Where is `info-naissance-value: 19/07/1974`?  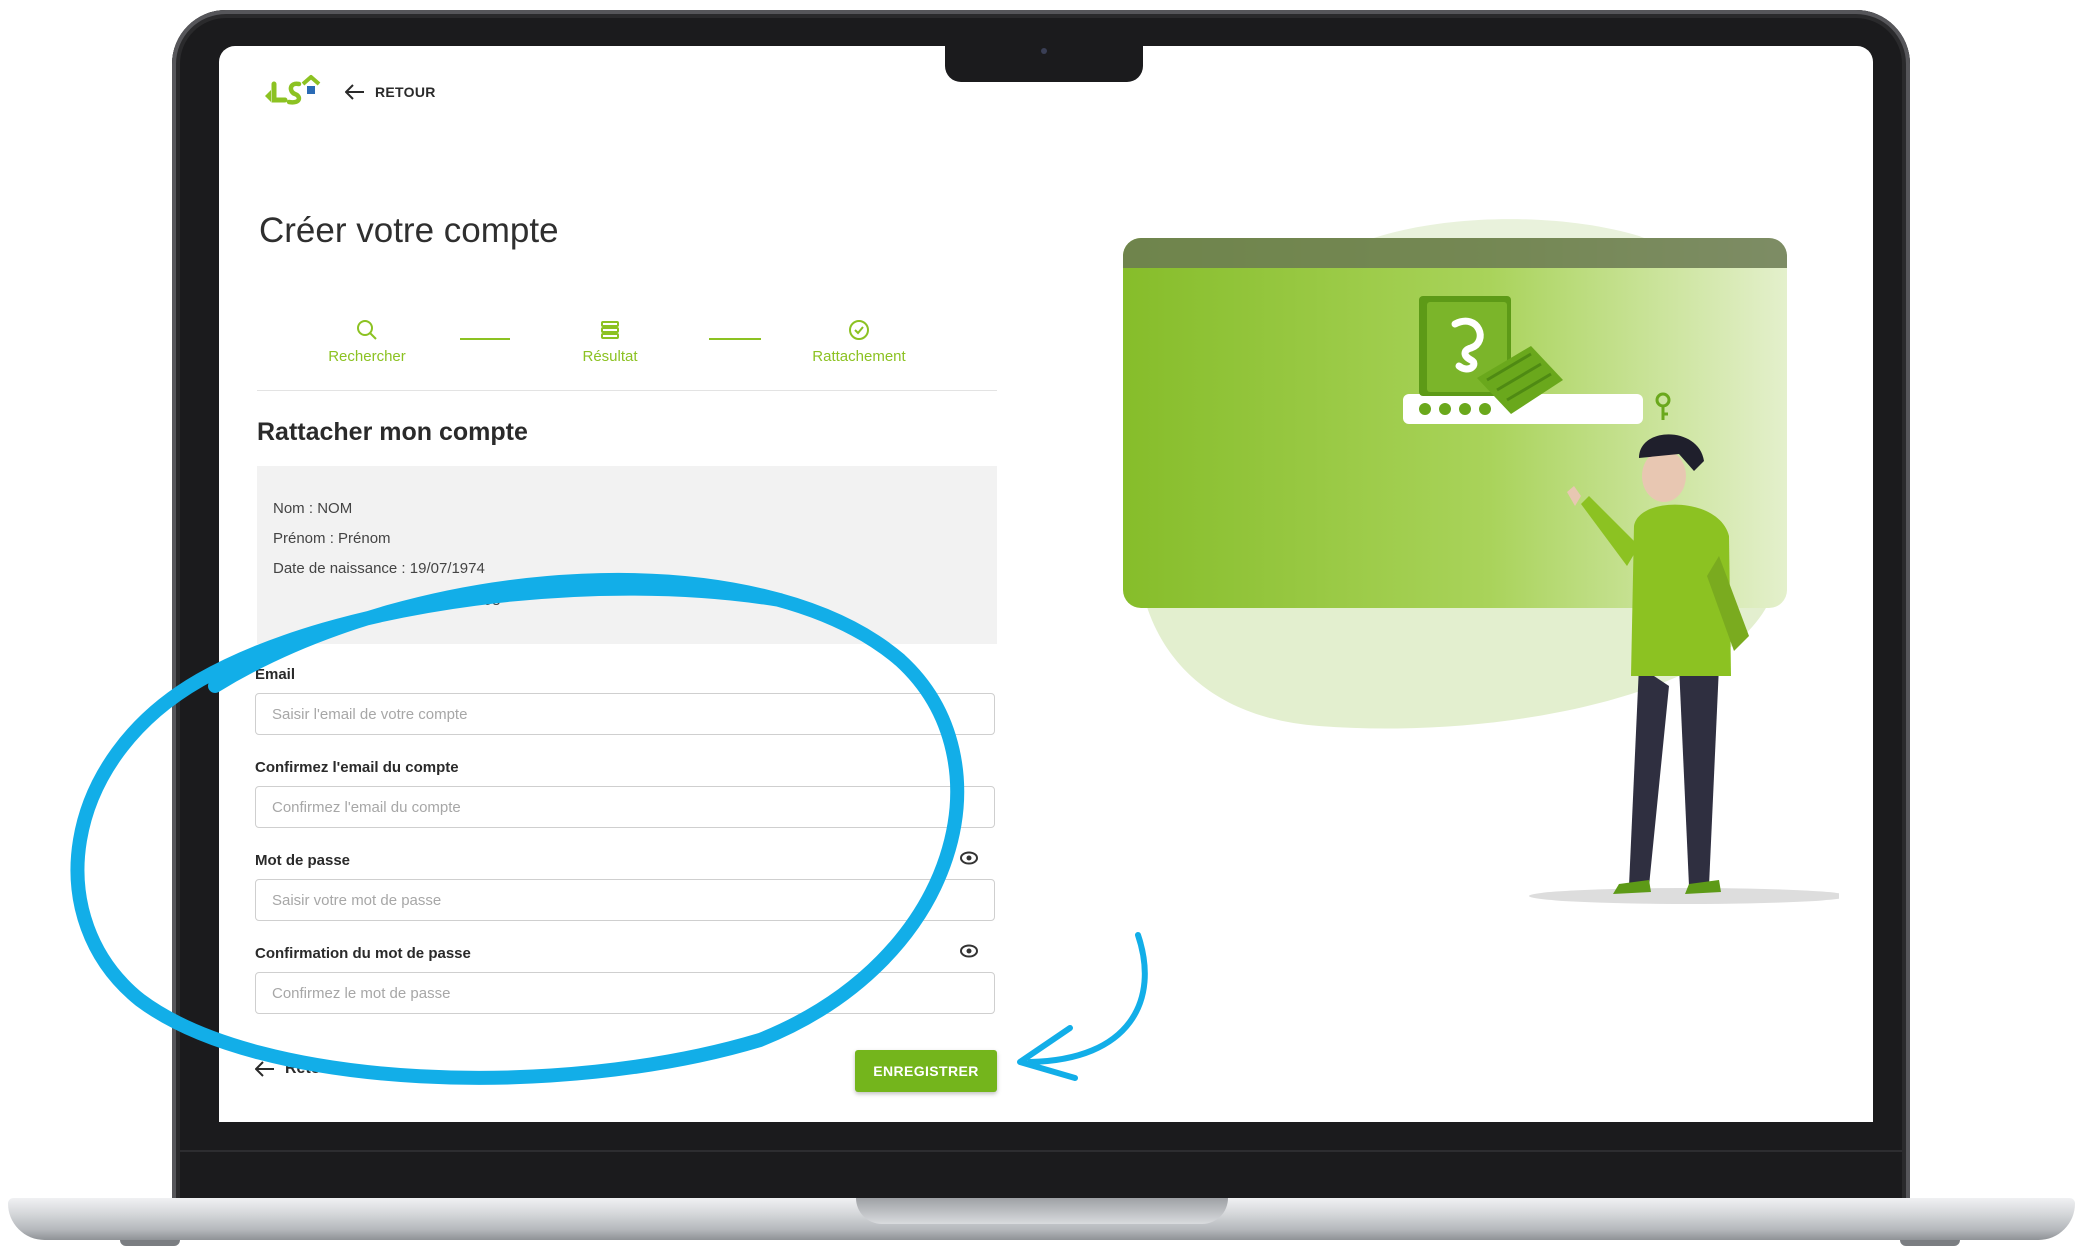 info-naissance-value: 19/07/1974 is located at coordinates (447, 568).